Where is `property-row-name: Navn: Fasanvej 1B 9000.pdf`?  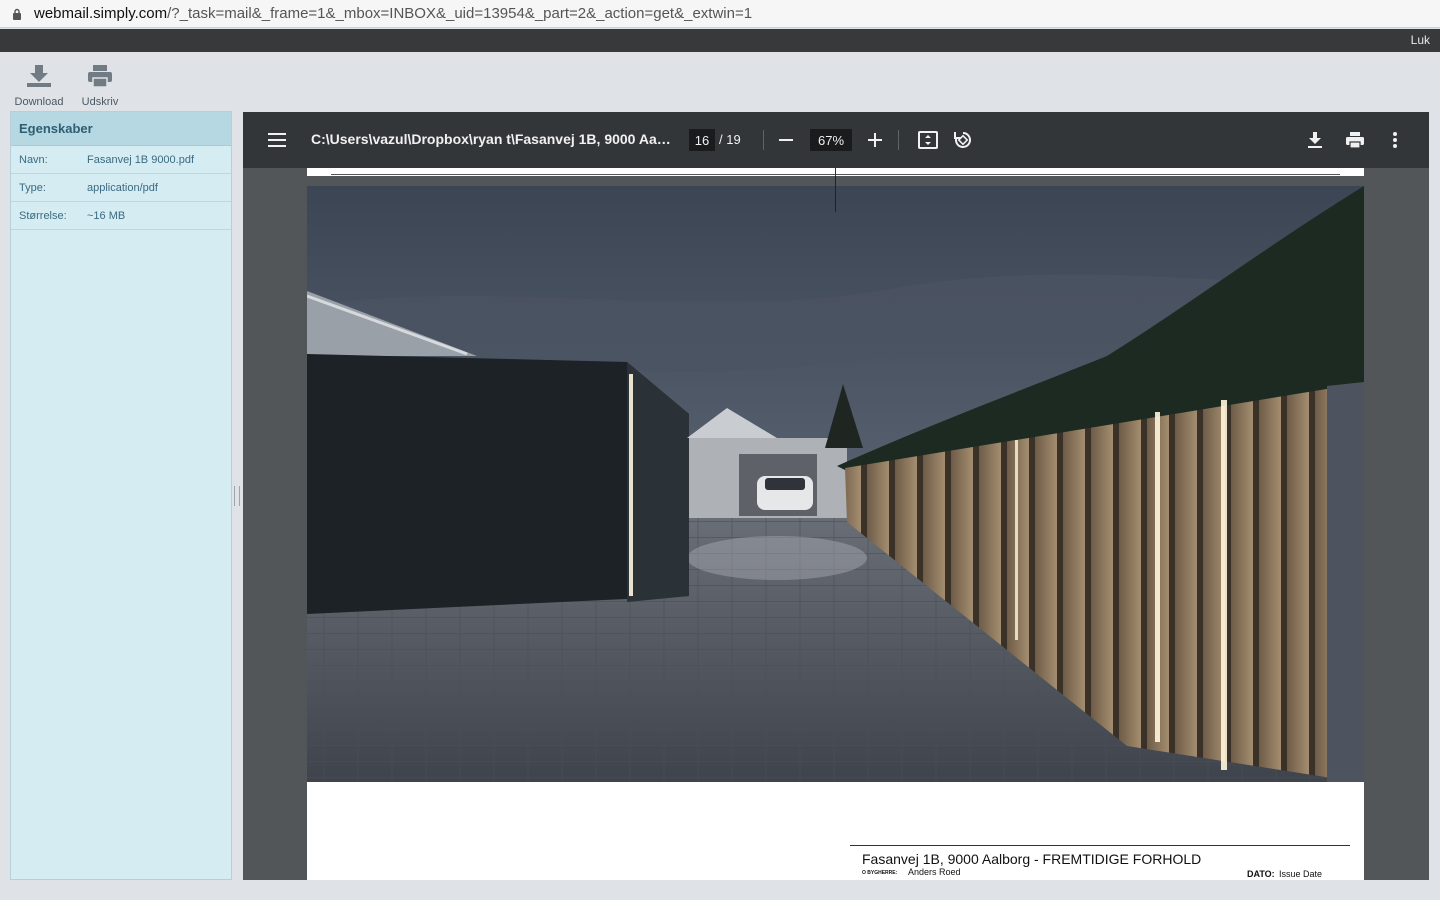 property-row-name: Navn: Fasanvej 1B 9000.pdf is located at coordinates (121, 160).